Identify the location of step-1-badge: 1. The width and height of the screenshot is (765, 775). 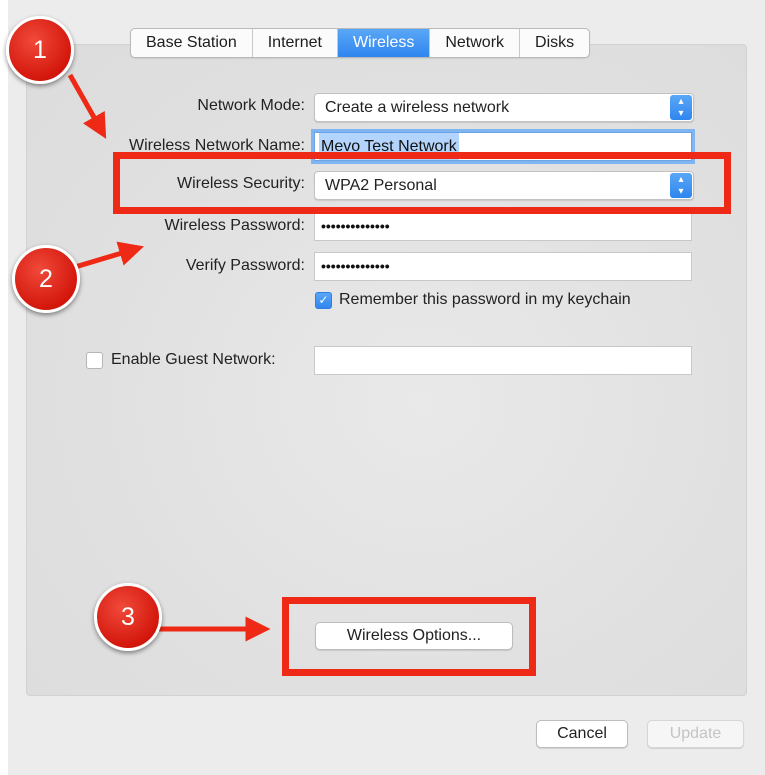
(40, 50).